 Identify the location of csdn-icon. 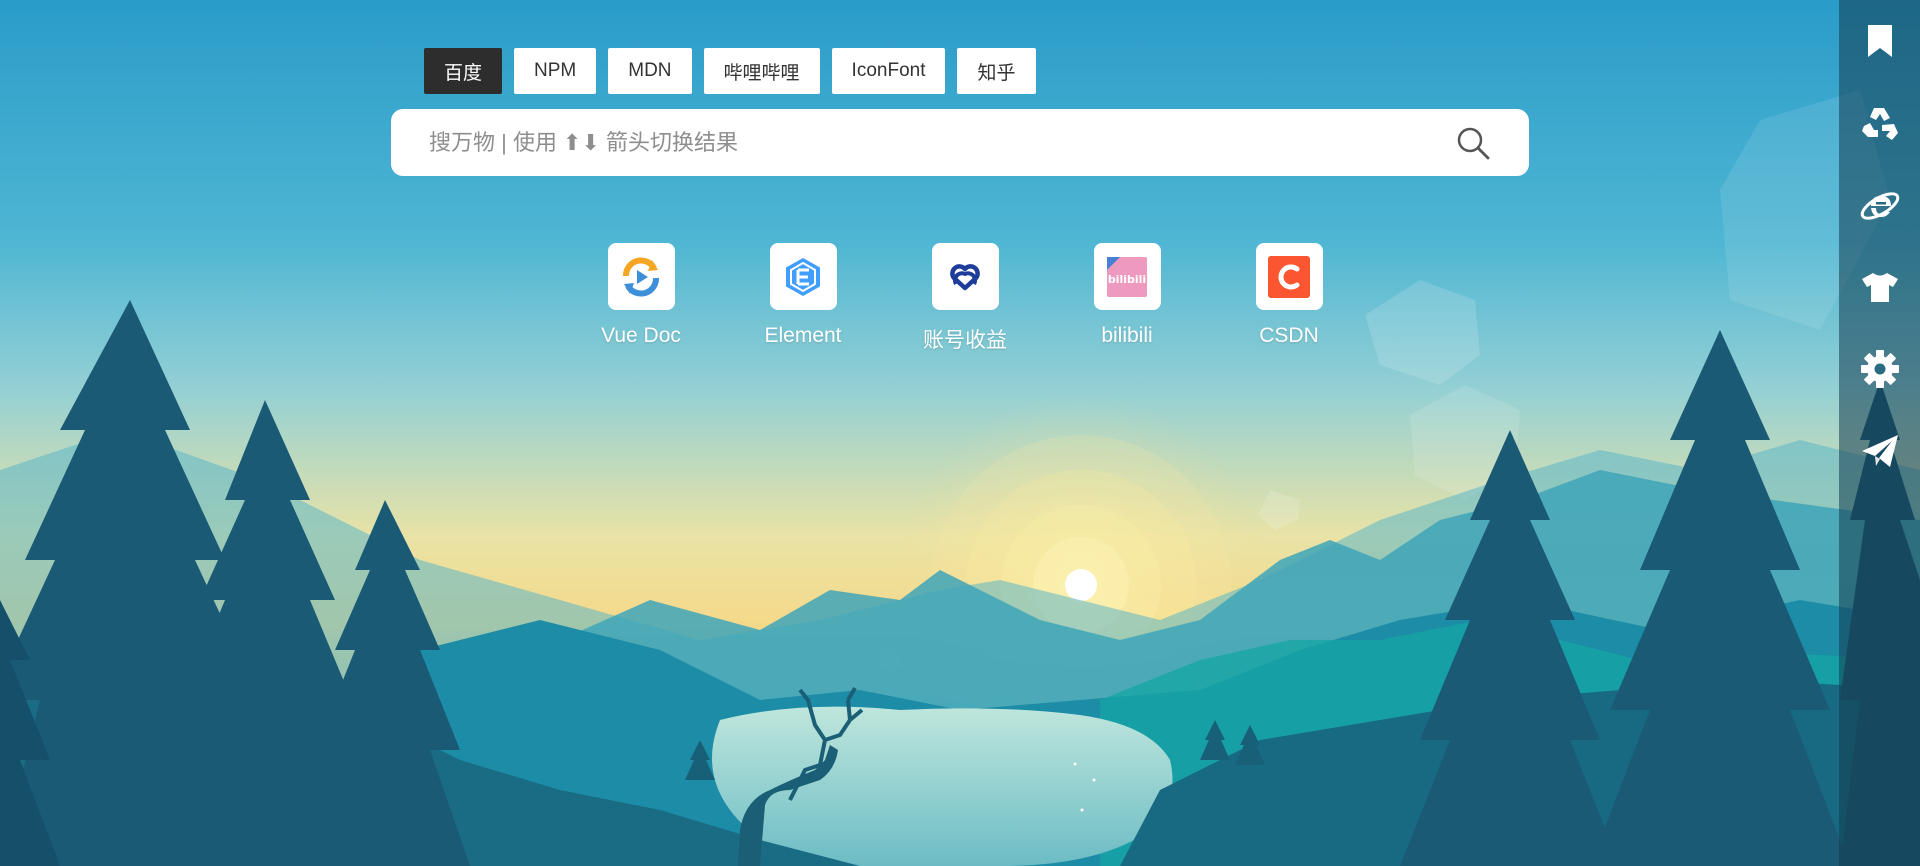
(1289, 276).